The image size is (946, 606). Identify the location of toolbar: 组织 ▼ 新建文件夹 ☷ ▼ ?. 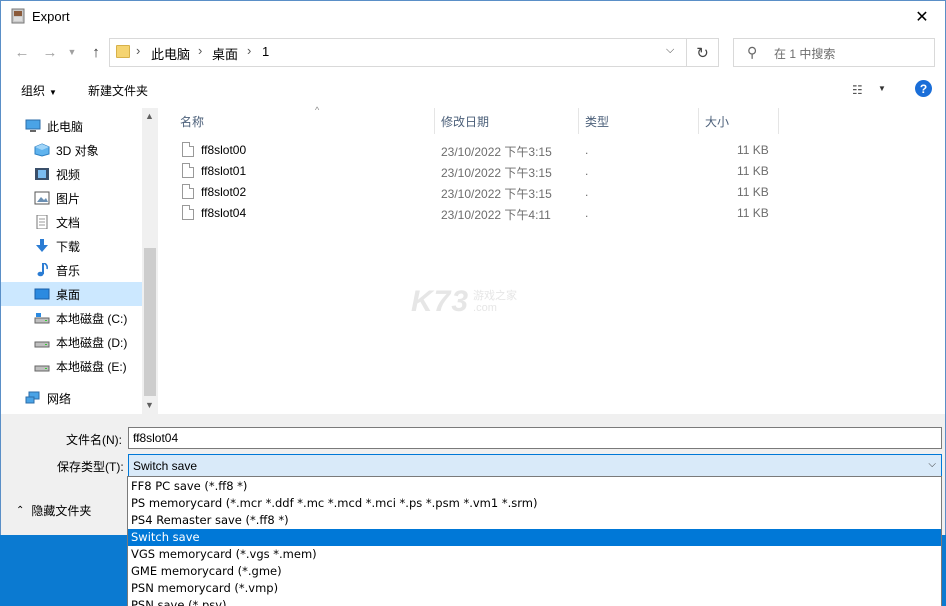
(473, 90).